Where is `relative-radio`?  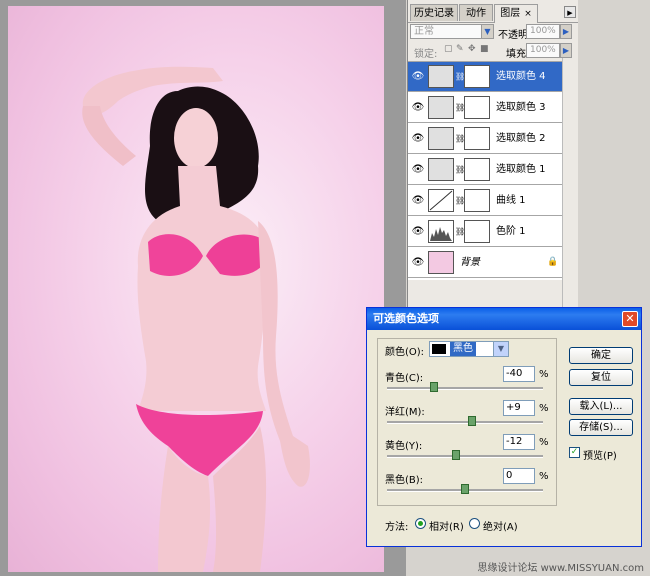 relative-radio is located at coordinates (420, 523).